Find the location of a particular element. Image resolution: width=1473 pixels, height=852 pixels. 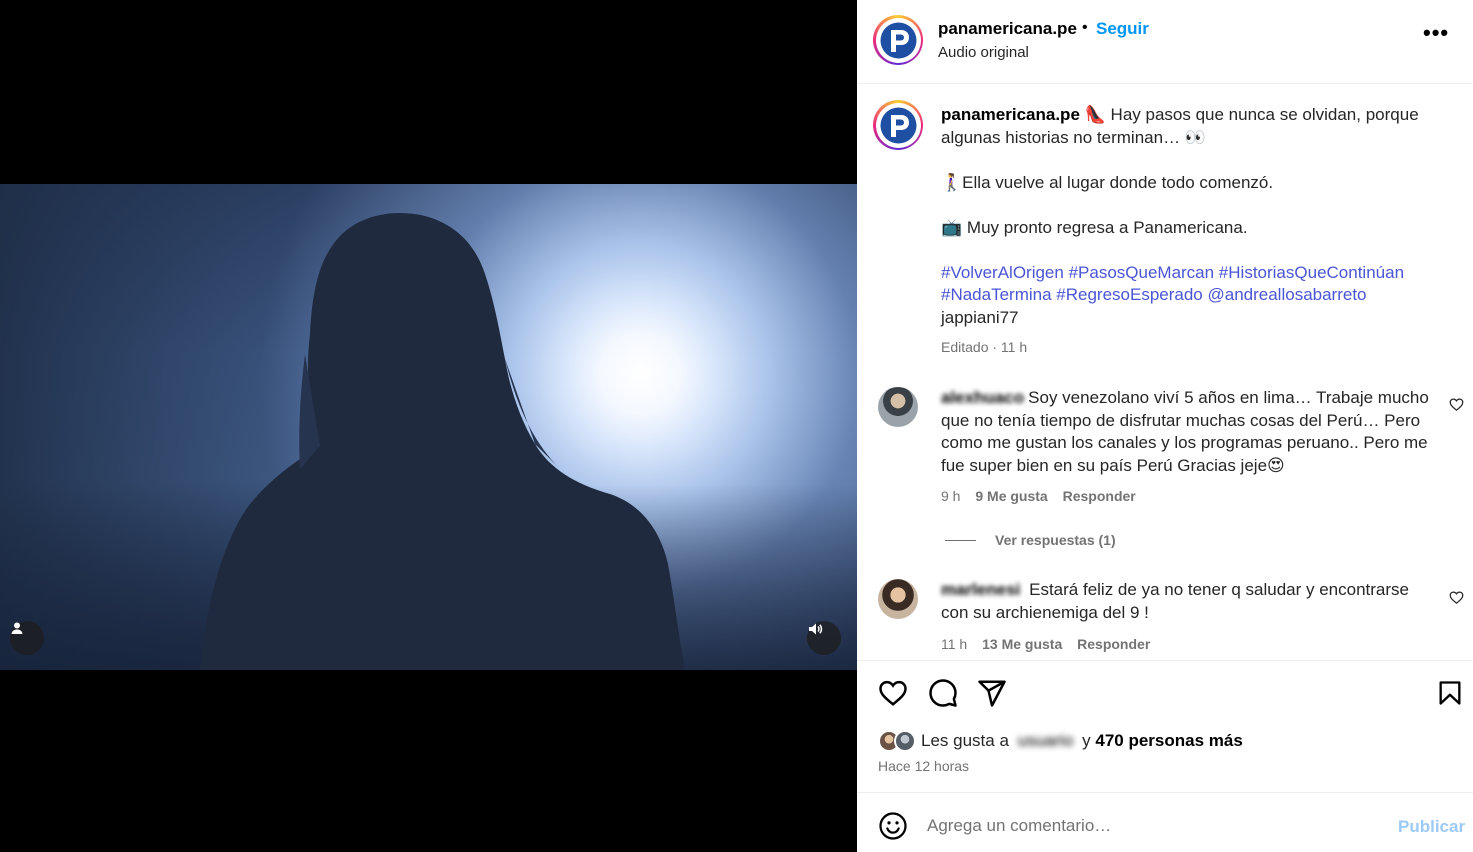

comment-input is located at coordinates (1147, 826).